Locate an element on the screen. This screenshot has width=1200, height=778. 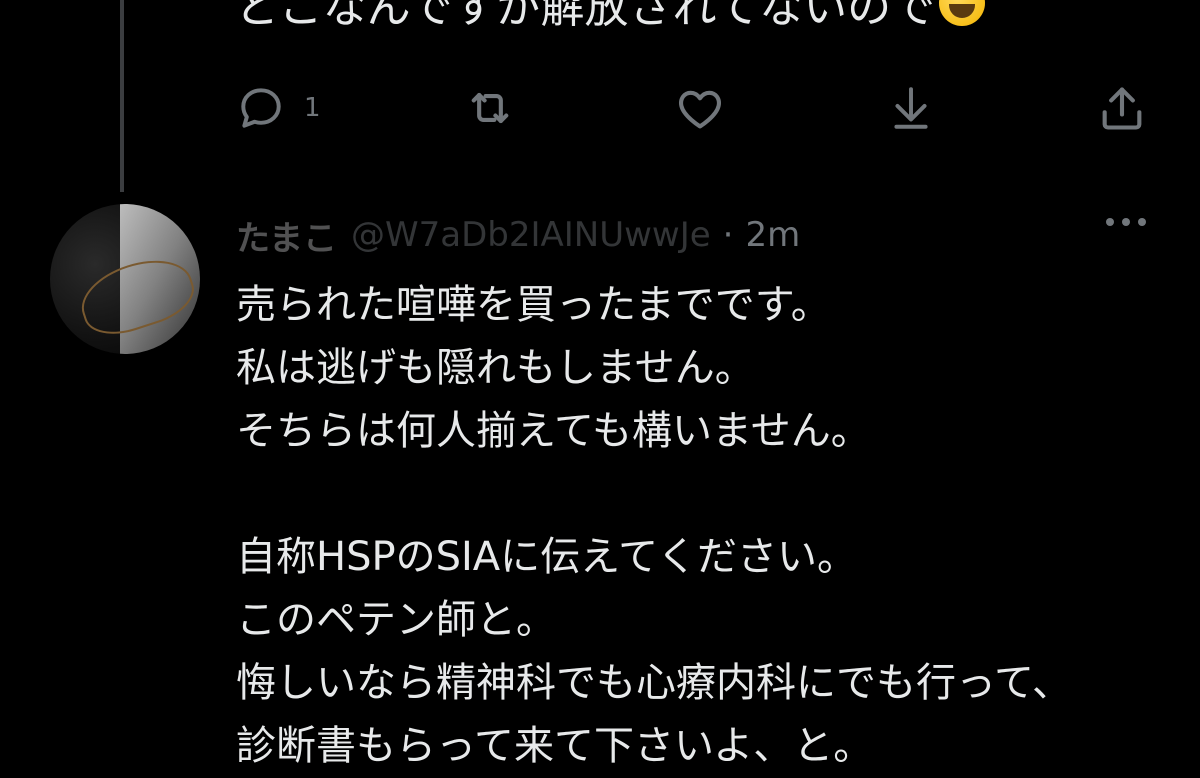
reply-line: 売られた喧嘩を買ったまでです。 is located at coordinates (533, 305).